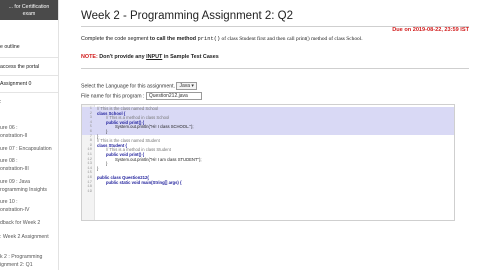  What do you see at coordinates (20, 223) in the screenshot?
I see `sidebar-item: dback for Week 2` at bounding box center [20, 223].